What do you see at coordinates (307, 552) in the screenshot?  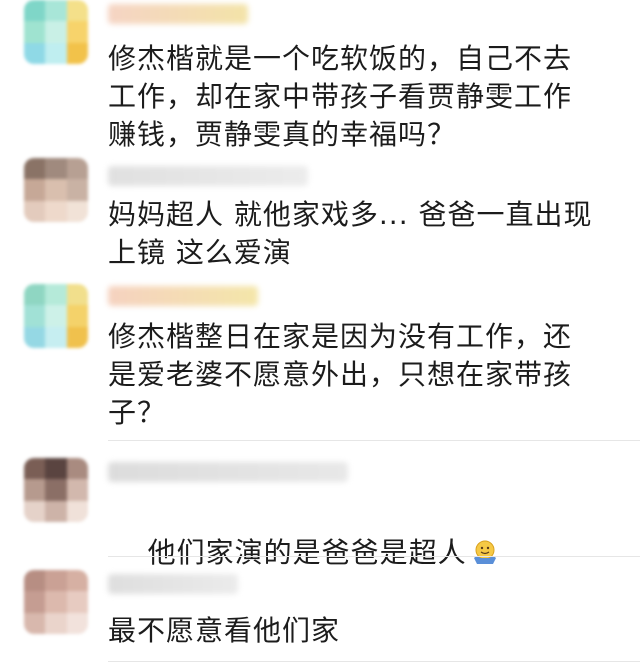 I see `comment-text-content: 他们家演的是爸爸是超人` at bounding box center [307, 552].